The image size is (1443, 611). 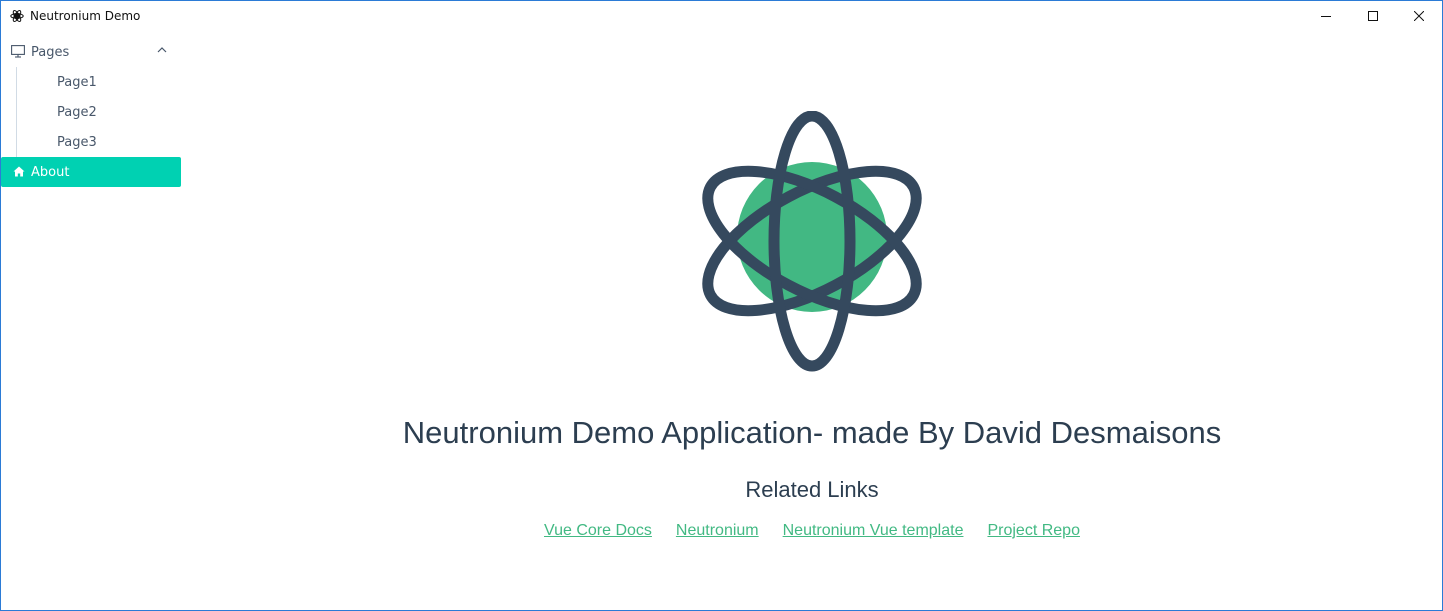 What do you see at coordinates (162, 49) in the screenshot?
I see `chevron-up-icon` at bounding box center [162, 49].